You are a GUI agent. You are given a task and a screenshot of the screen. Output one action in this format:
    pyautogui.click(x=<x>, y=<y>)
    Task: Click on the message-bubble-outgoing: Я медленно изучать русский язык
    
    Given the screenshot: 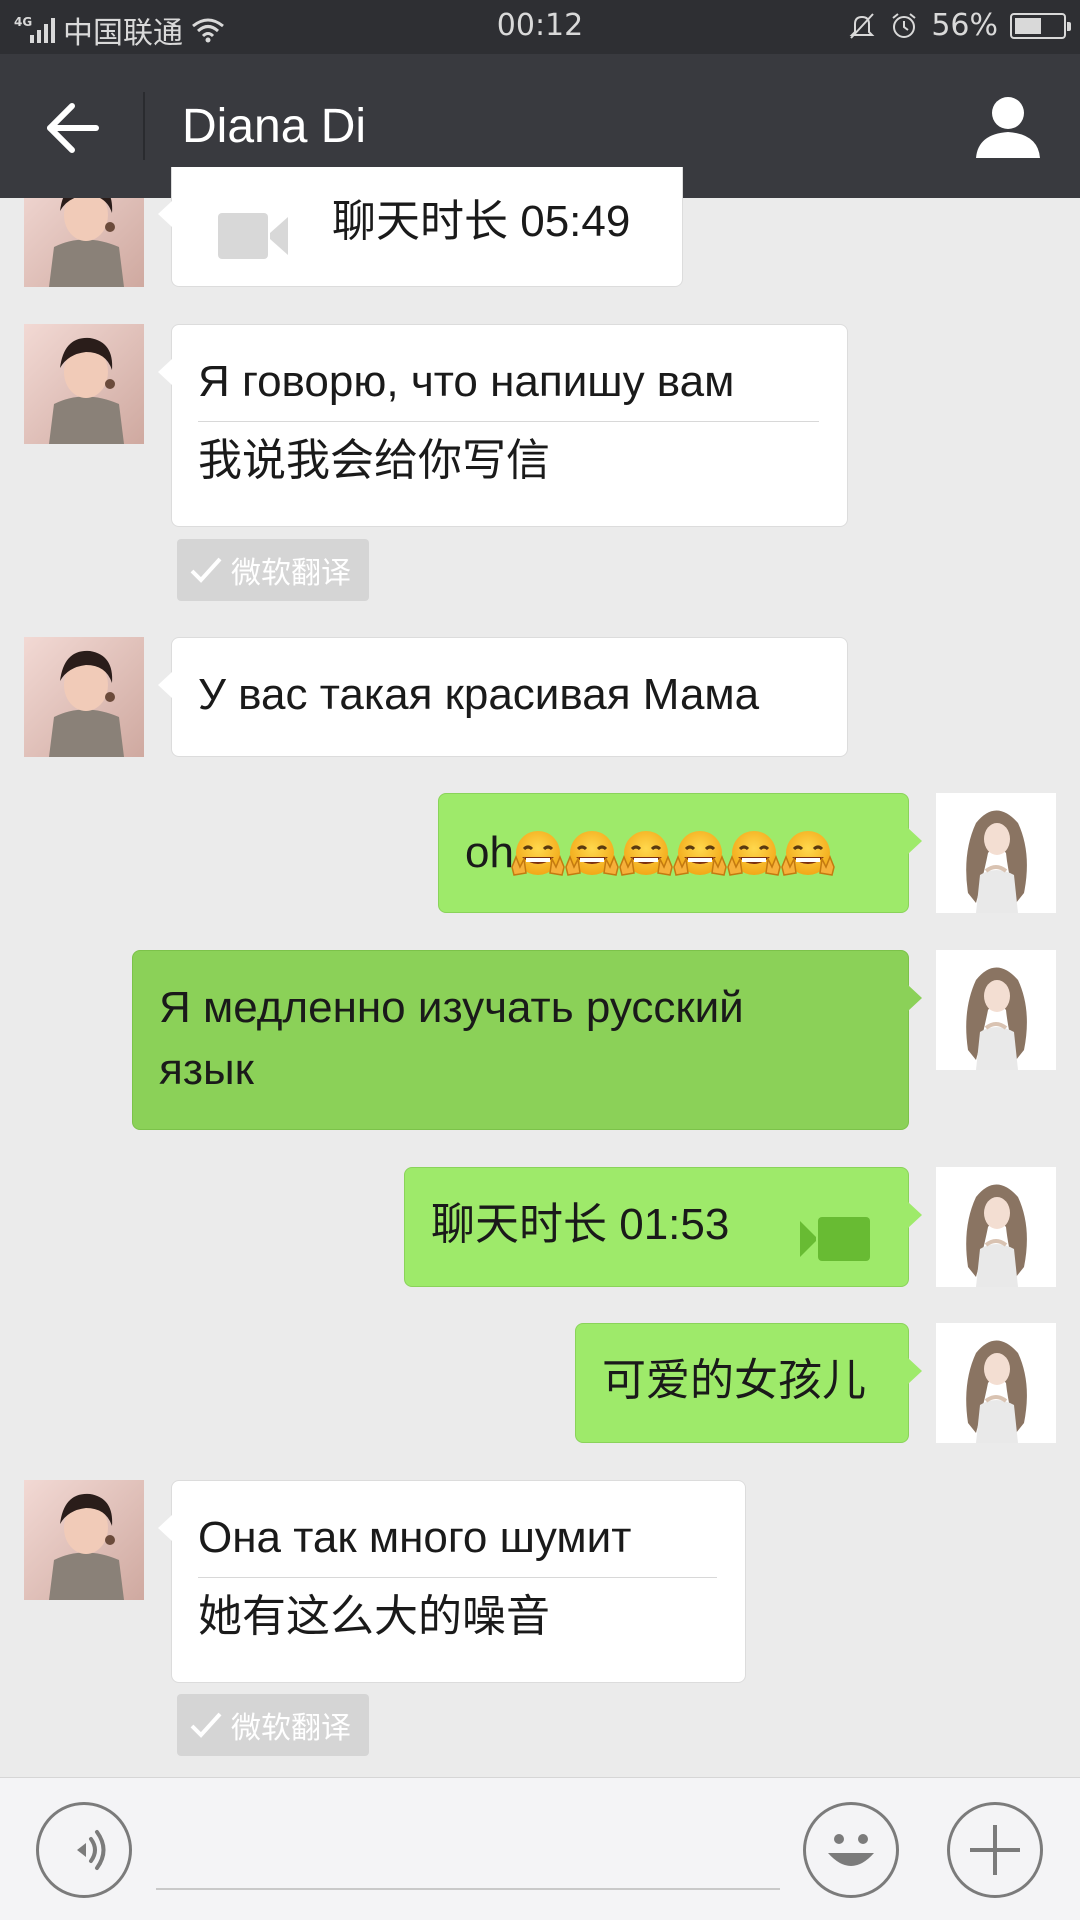 What is the action you would take?
    pyautogui.click(x=527, y=1040)
    